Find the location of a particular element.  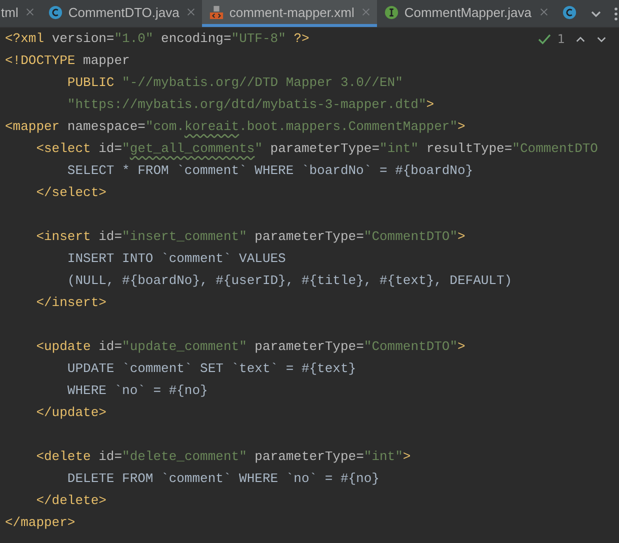

inspection-count: 1 is located at coordinates (561, 39).